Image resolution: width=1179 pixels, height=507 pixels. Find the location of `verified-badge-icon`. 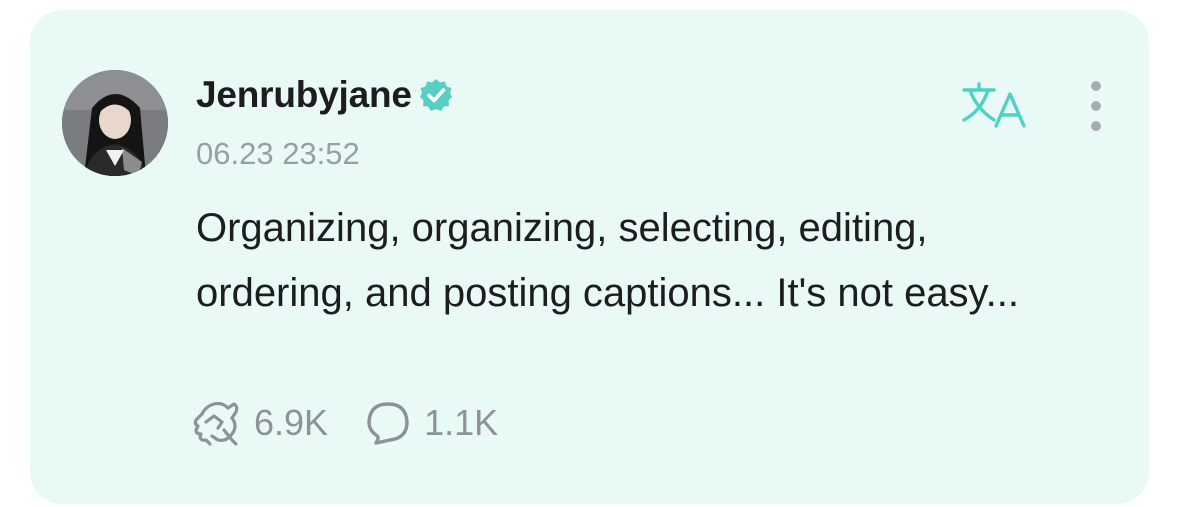

verified-badge-icon is located at coordinates (436, 95).